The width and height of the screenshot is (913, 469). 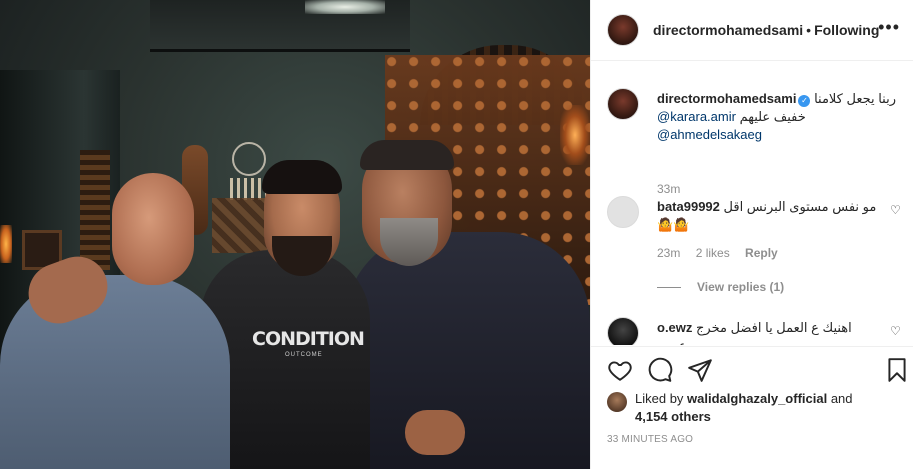 I want to click on comment-time: 23m, so click(x=668, y=253).